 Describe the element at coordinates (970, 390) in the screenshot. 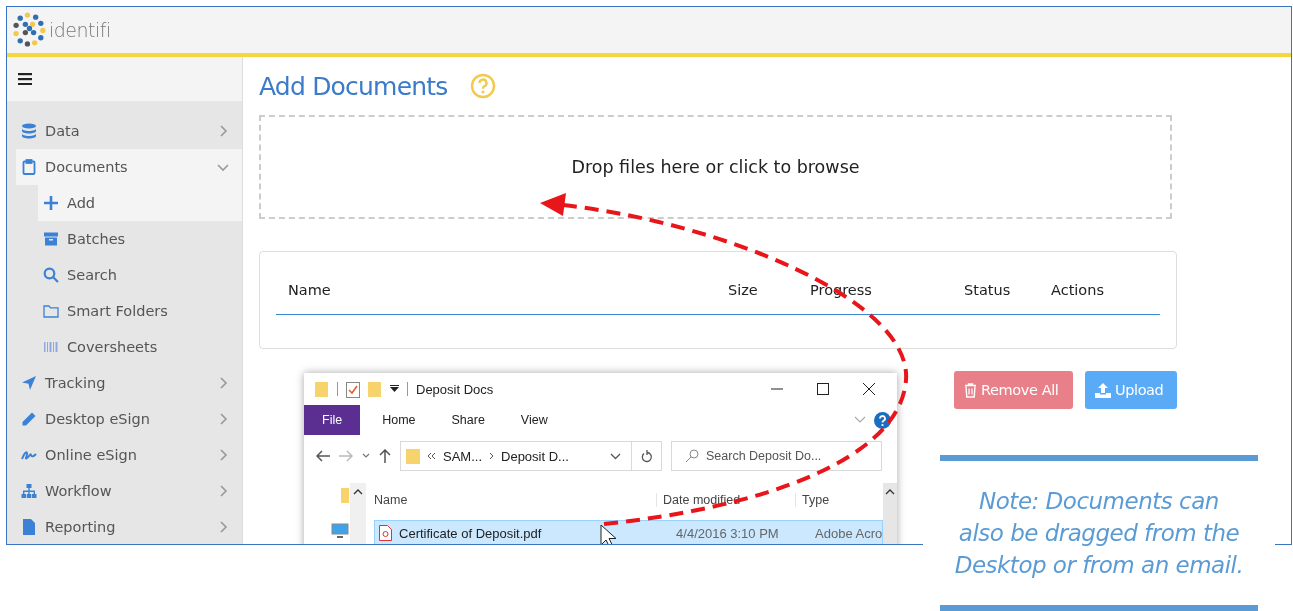

I see `trash-icon` at that location.